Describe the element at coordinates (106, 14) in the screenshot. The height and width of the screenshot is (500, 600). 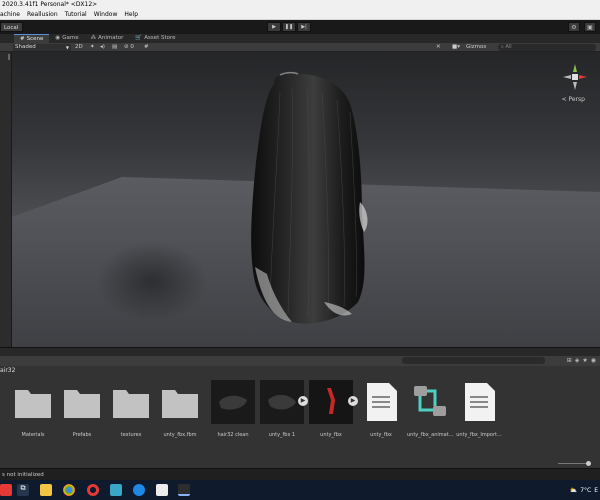
I see `menu-window: Window` at that location.